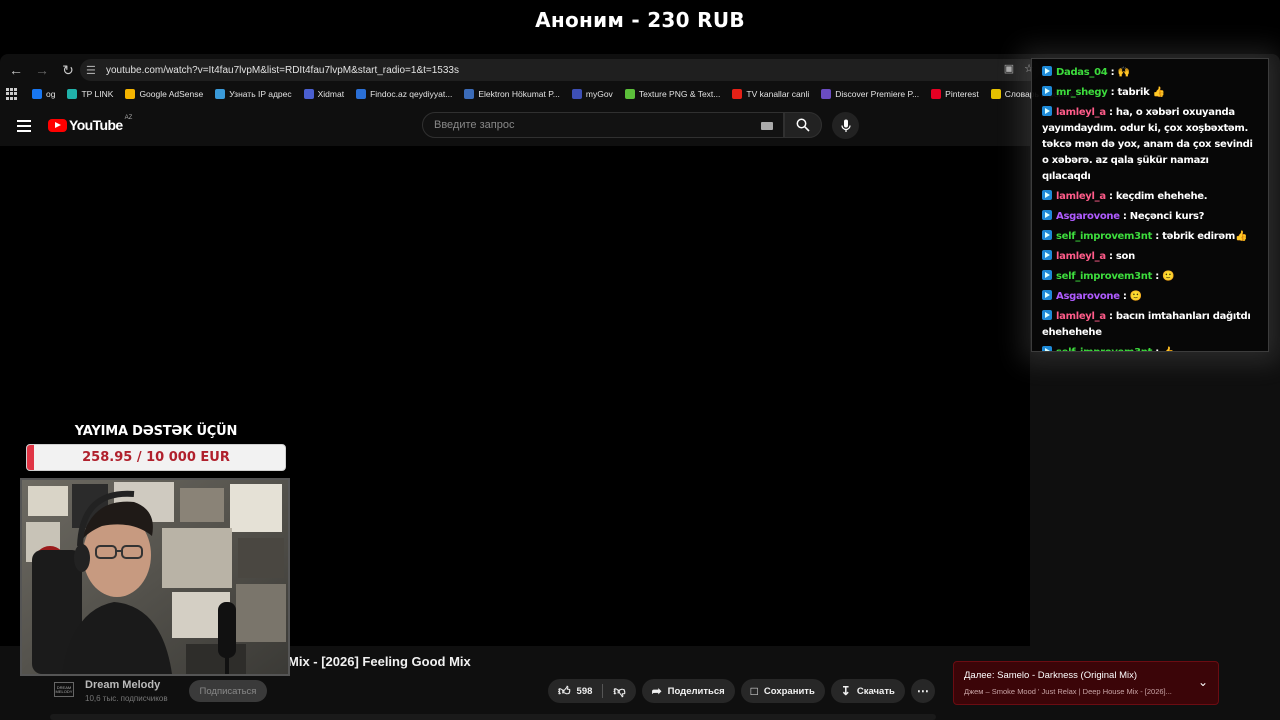  I want to click on channel-name: Dream Melody, so click(122, 685).